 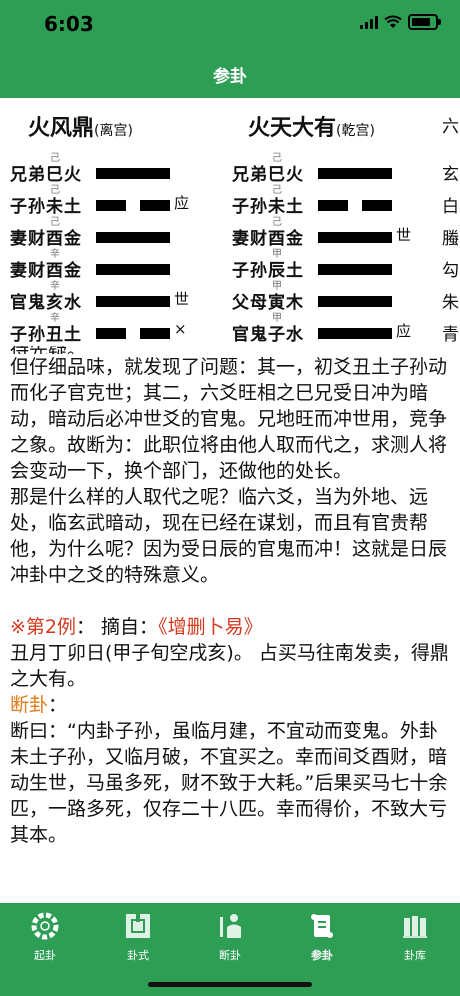 I want to click on example-label: ※第2例, so click(x=43, y=627).